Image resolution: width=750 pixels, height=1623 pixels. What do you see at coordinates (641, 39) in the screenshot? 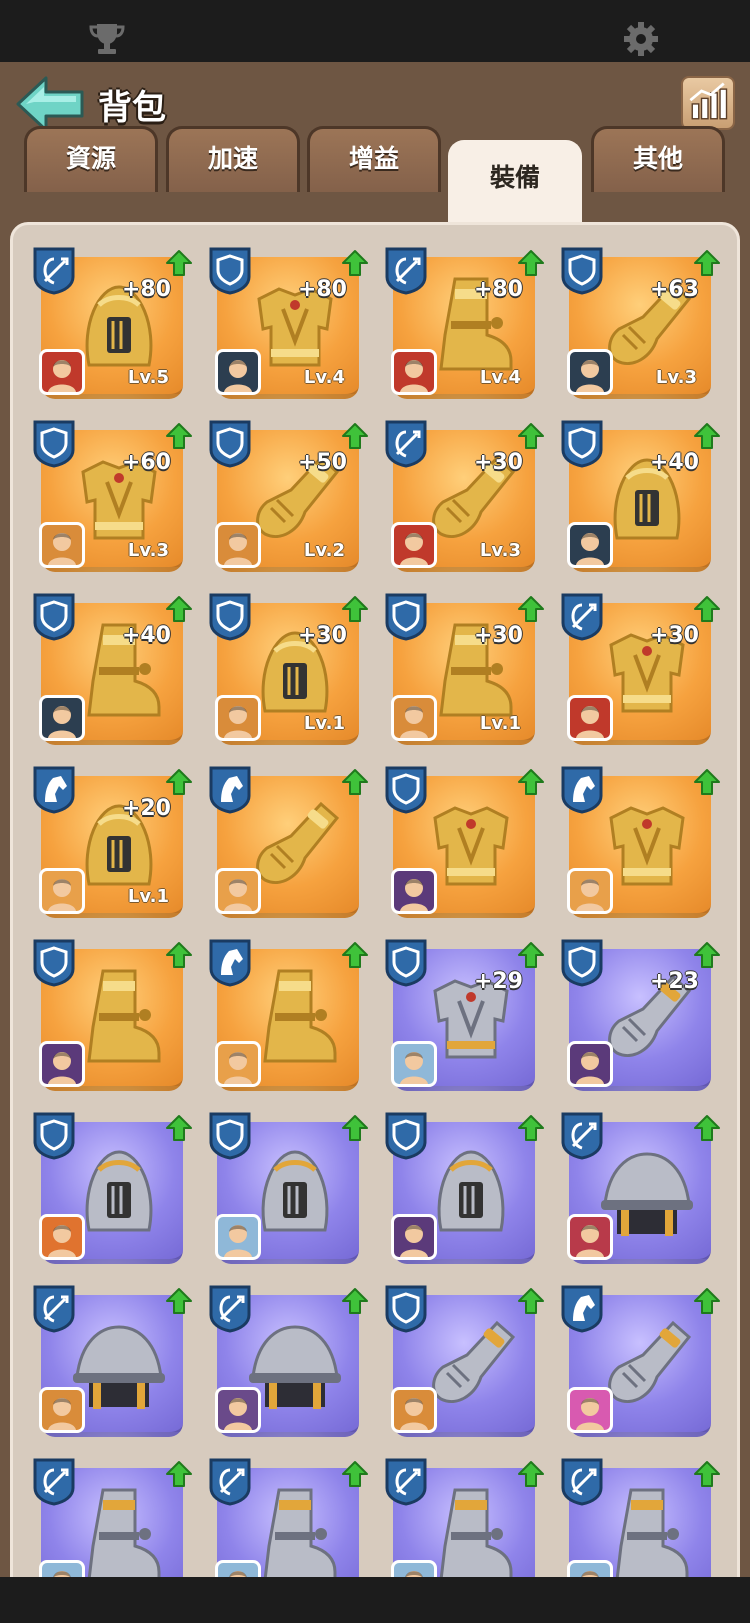
I see `gear-icon` at bounding box center [641, 39].